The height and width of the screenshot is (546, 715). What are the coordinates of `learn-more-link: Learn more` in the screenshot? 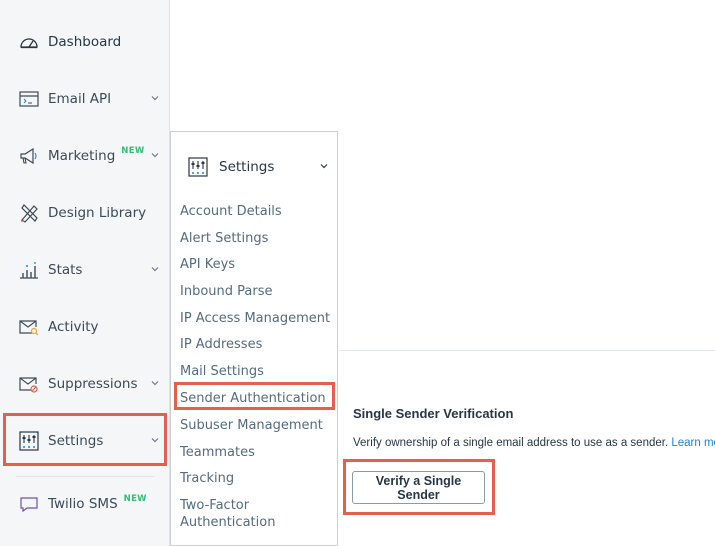 It's located at (693, 443).